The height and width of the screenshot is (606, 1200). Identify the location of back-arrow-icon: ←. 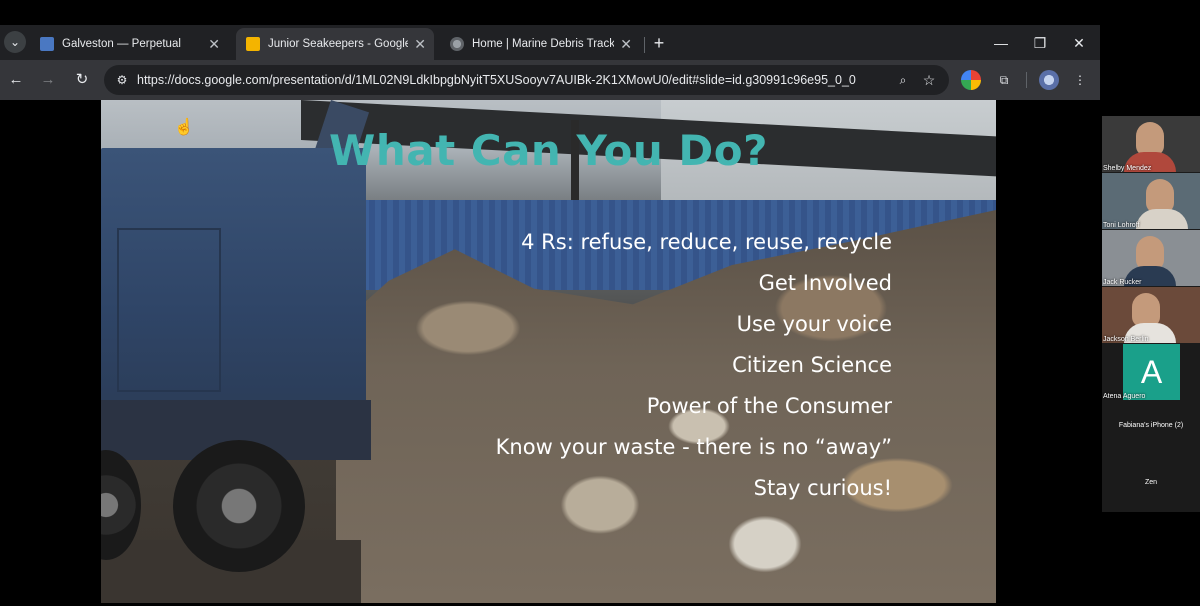
(16, 80).